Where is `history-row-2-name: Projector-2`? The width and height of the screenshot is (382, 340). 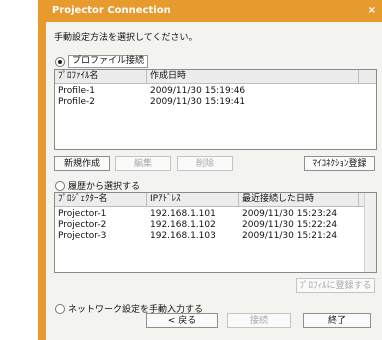 history-row-2-name: Projector-2 is located at coordinates (80, 225).